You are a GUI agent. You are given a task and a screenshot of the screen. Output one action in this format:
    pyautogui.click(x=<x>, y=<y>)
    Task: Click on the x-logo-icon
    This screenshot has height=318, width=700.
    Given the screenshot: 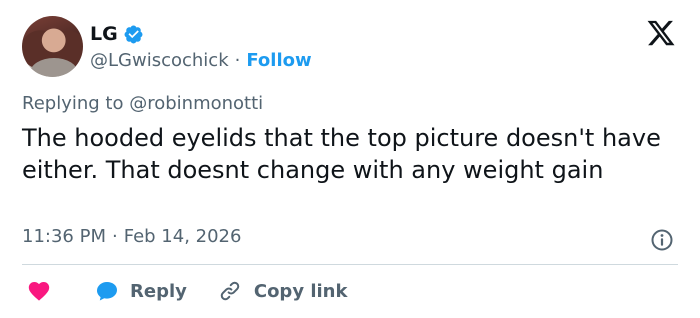 What is the action you would take?
    pyautogui.click(x=661, y=33)
    